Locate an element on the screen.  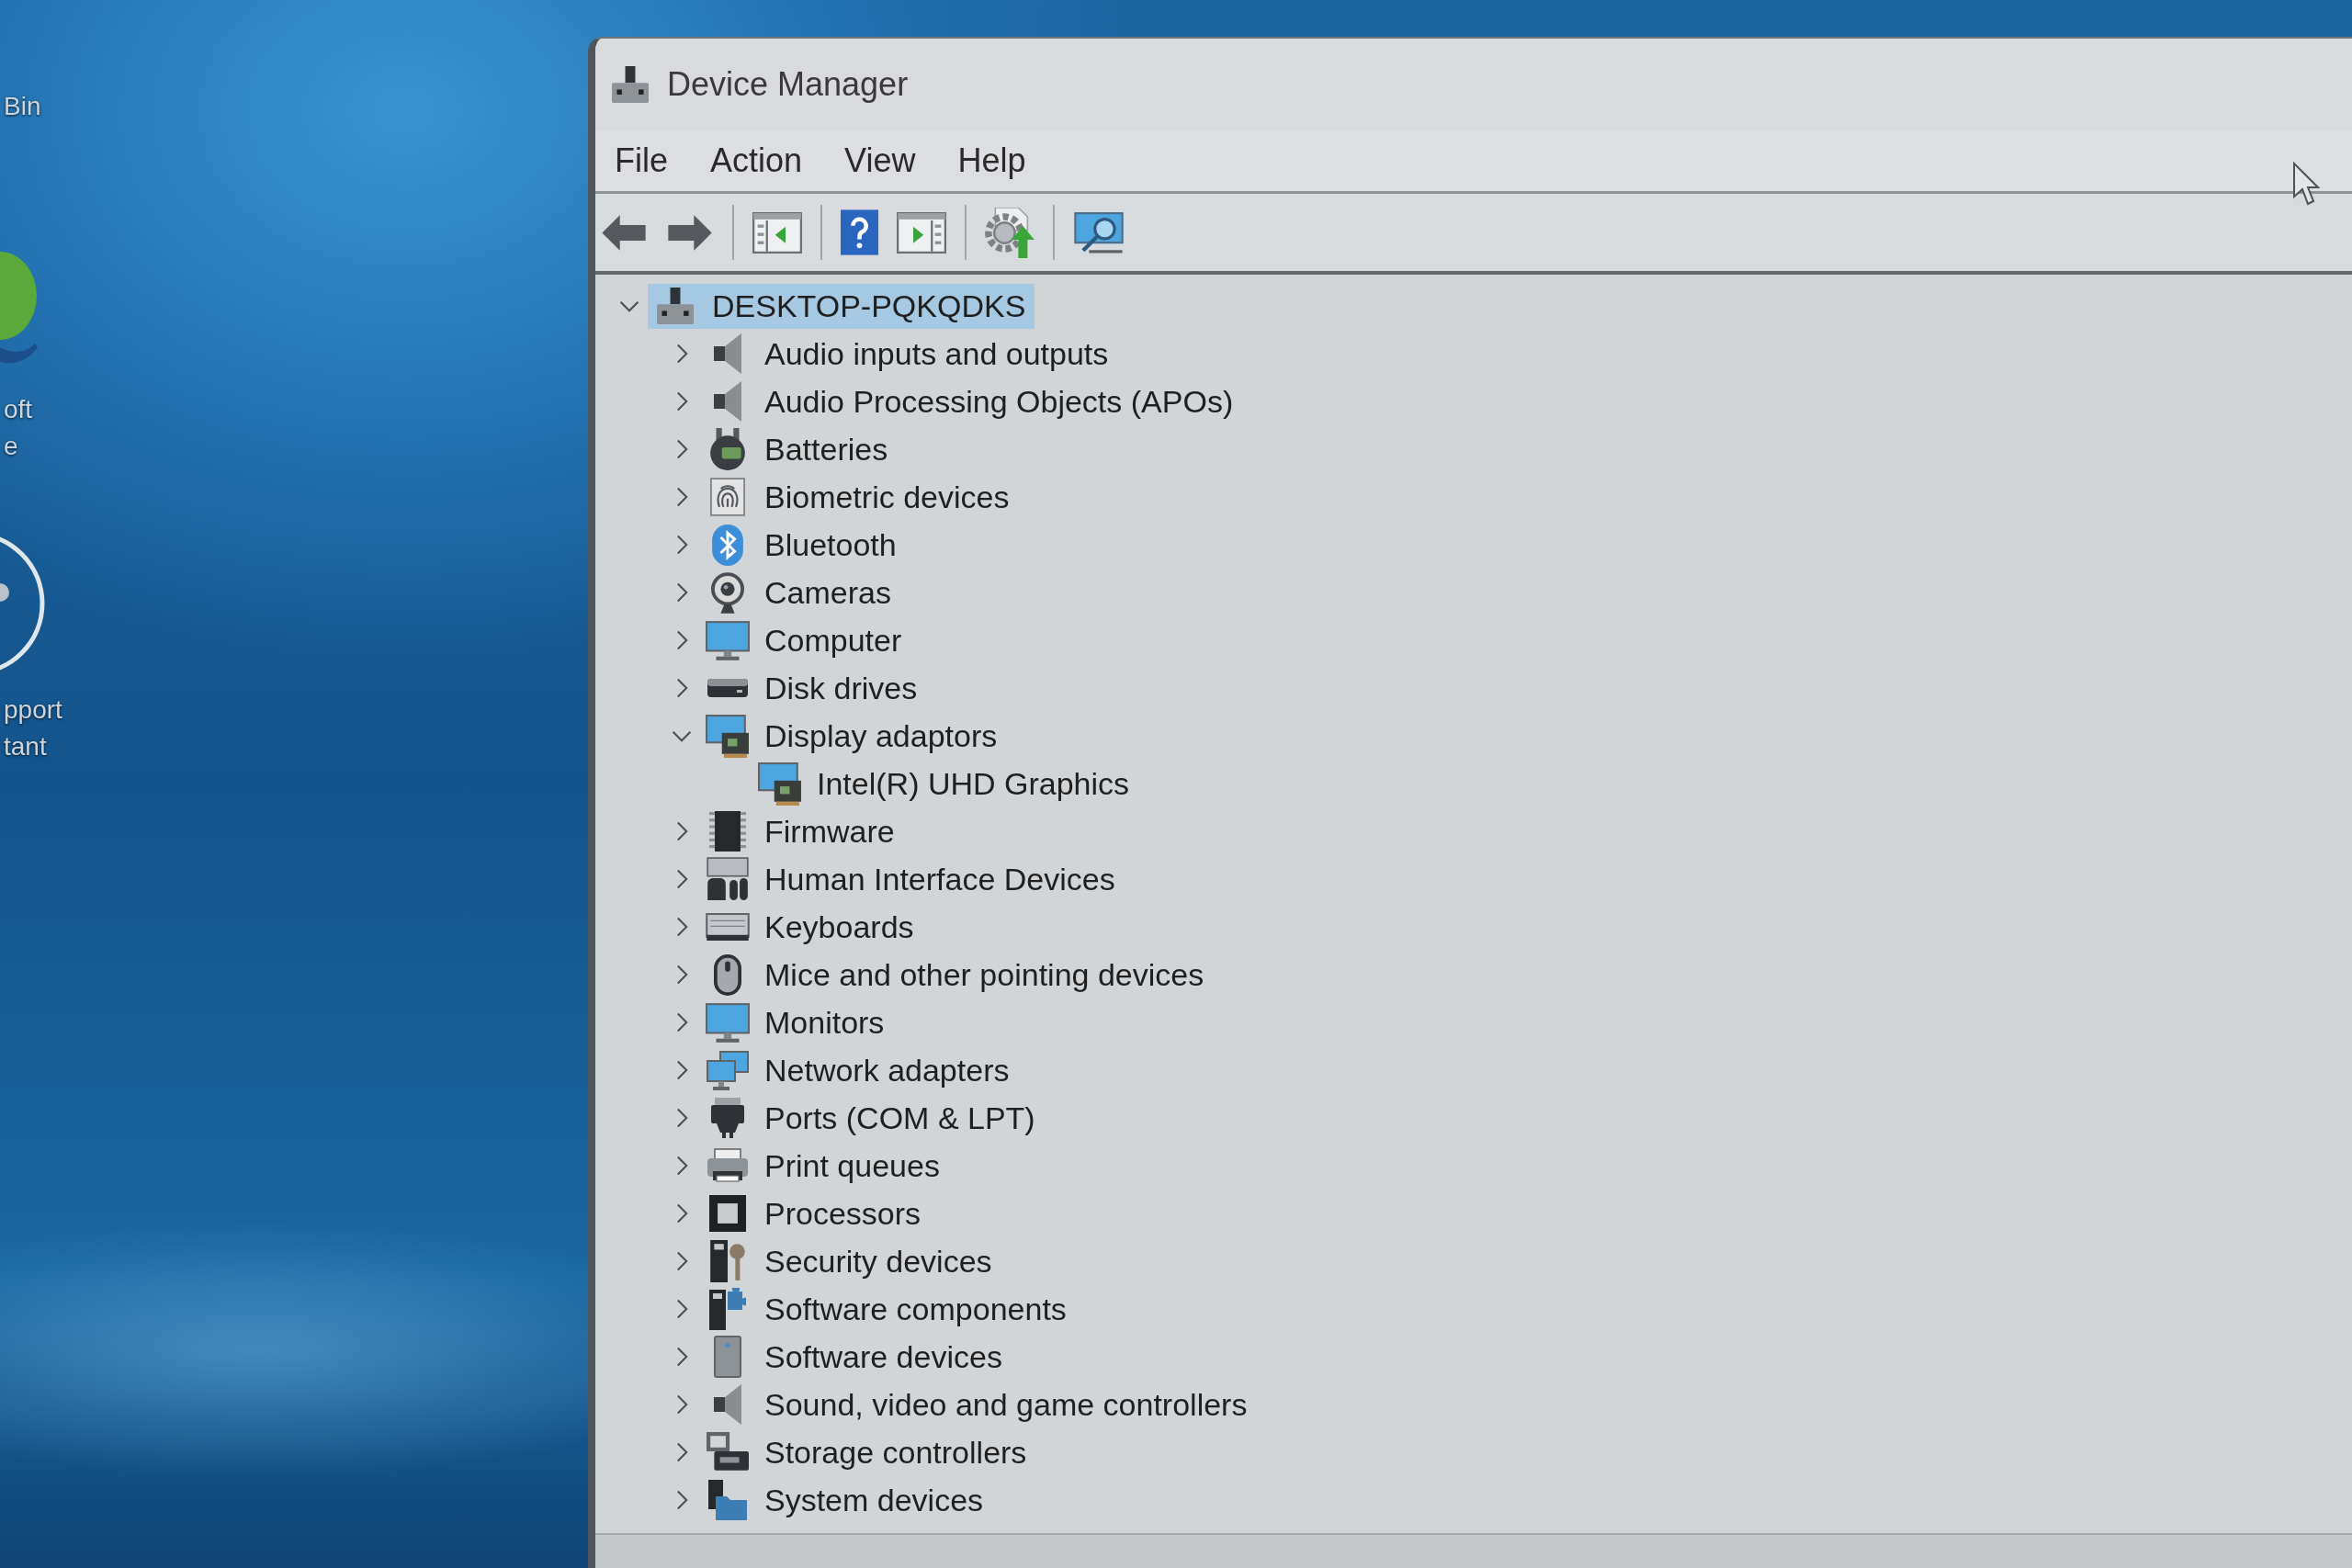
desktop-icon-label: pport is located at coordinates (33, 710).